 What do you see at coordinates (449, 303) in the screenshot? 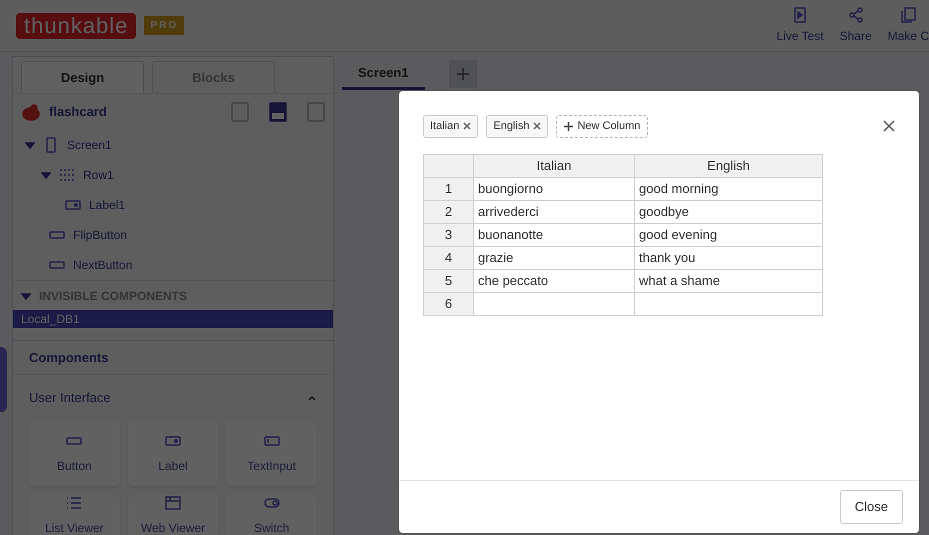
I see `row-number: 6` at bounding box center [449, 303].